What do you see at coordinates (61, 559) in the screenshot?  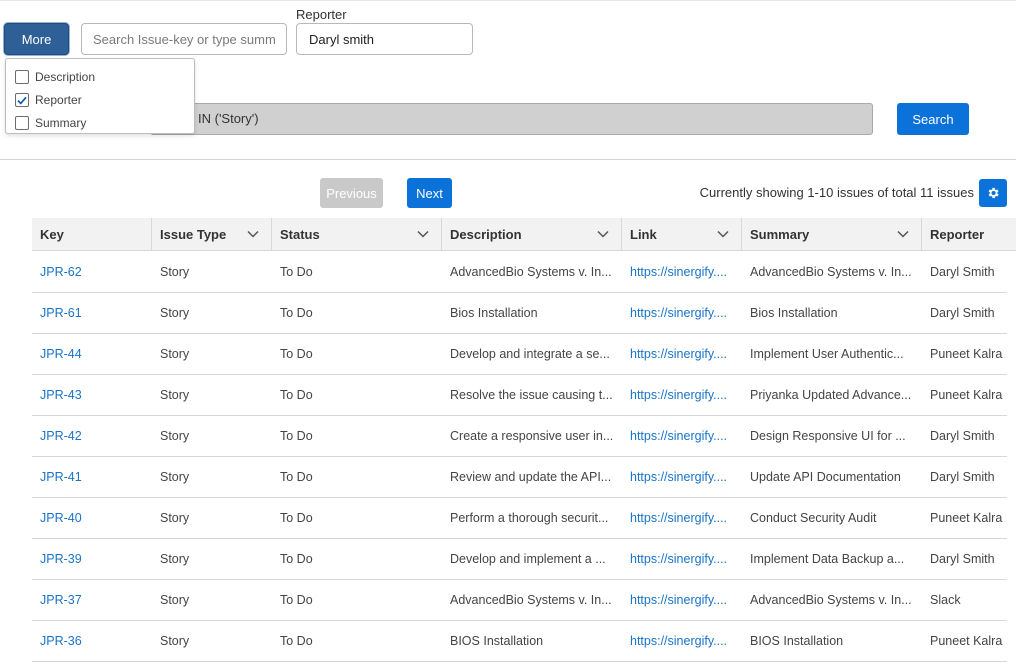 I see `issue-key-link: JPR-39` at bounding box center [61, 559].